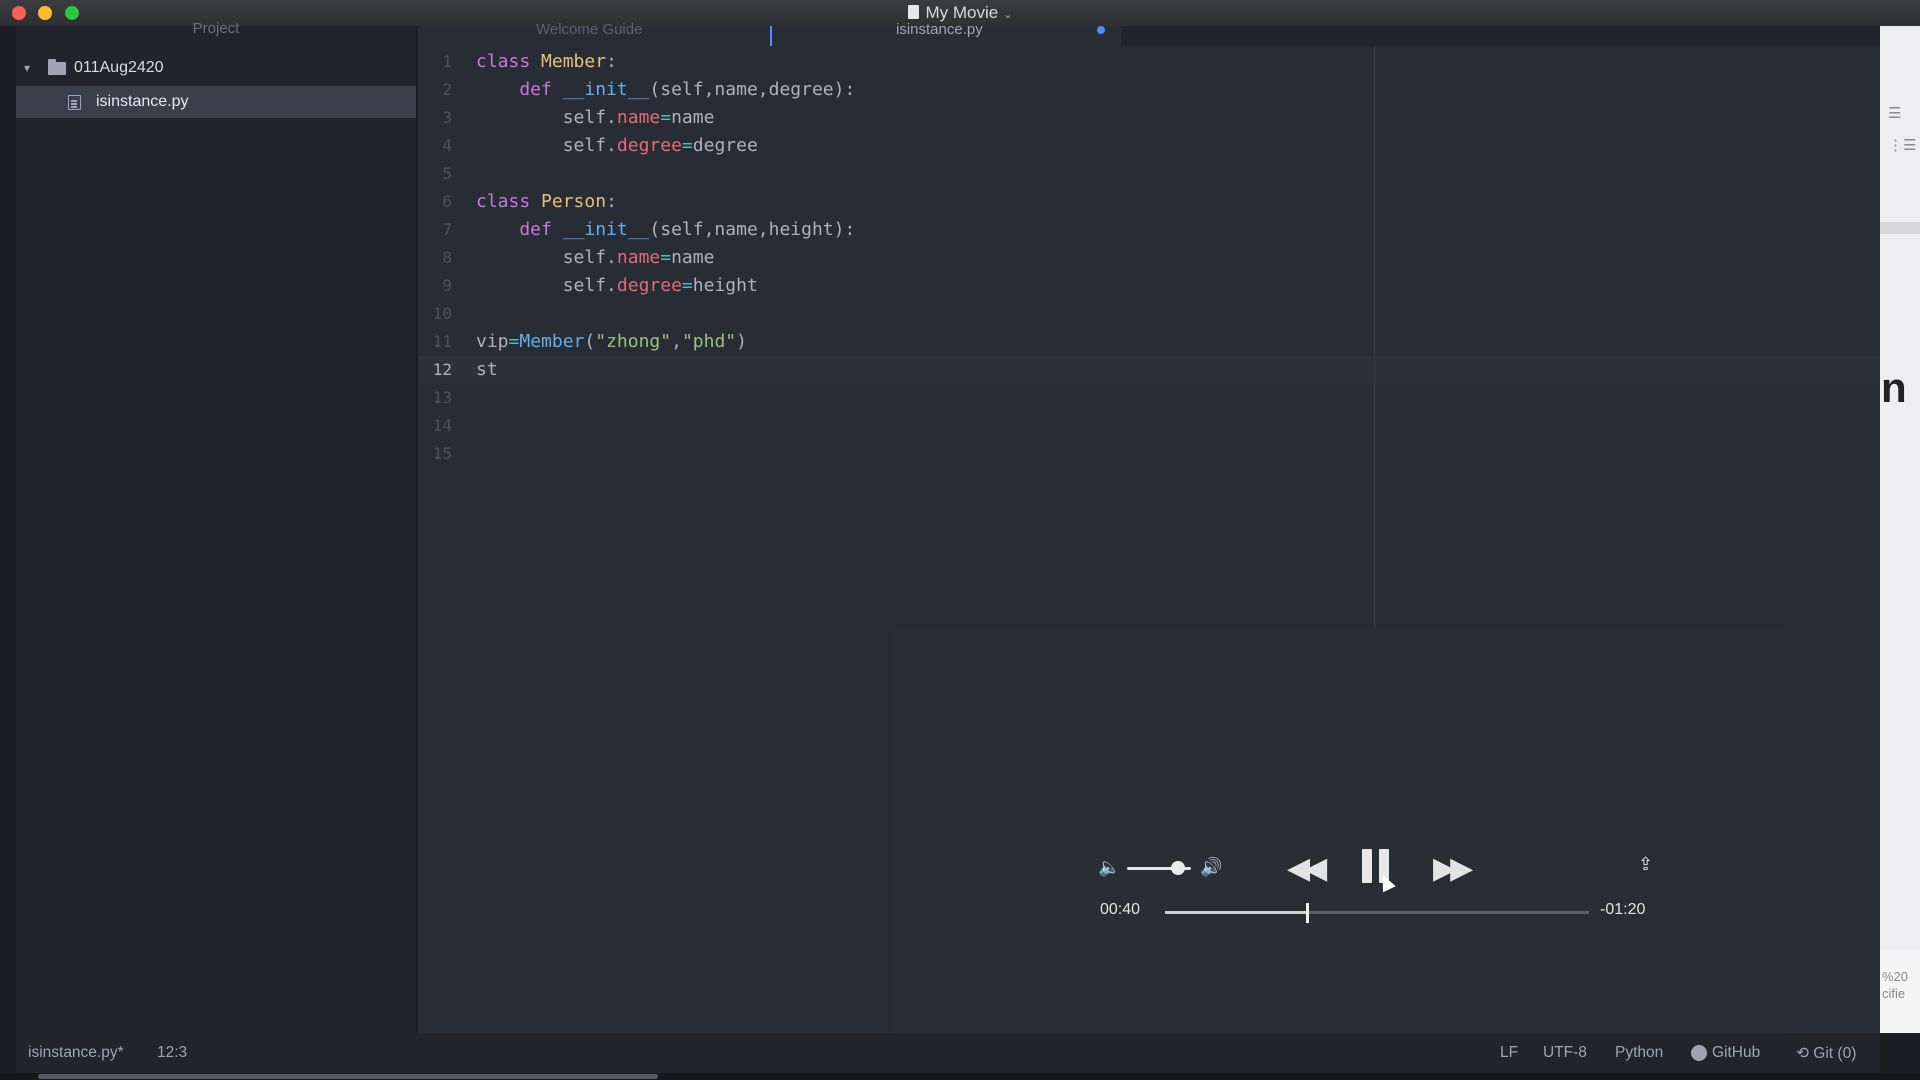  What do you see at coordinates (1509, 1053) in the screenshot?
I see `status-line-ending: LF` at bounding box center [1509, 1053].